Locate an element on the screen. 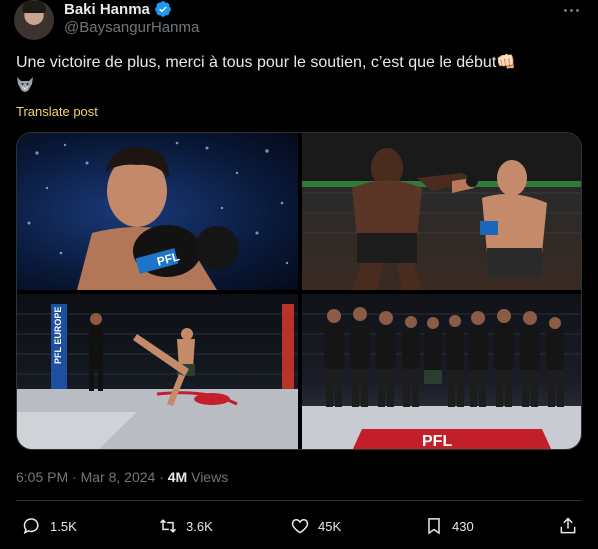 This screenshot has width=598, height=549. bookmark-button: 430 is located at coordinates (449, 526).